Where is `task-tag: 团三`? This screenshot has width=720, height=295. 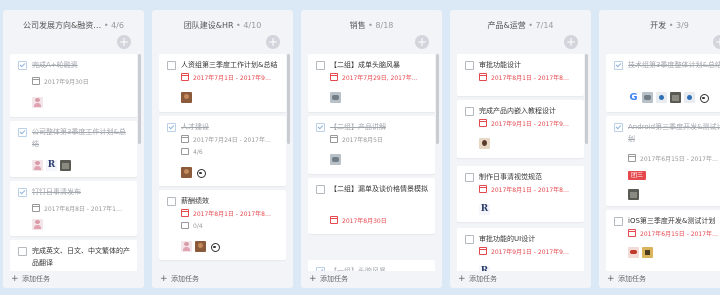
task-tag: 团三 is located at coordinates (637, 175).